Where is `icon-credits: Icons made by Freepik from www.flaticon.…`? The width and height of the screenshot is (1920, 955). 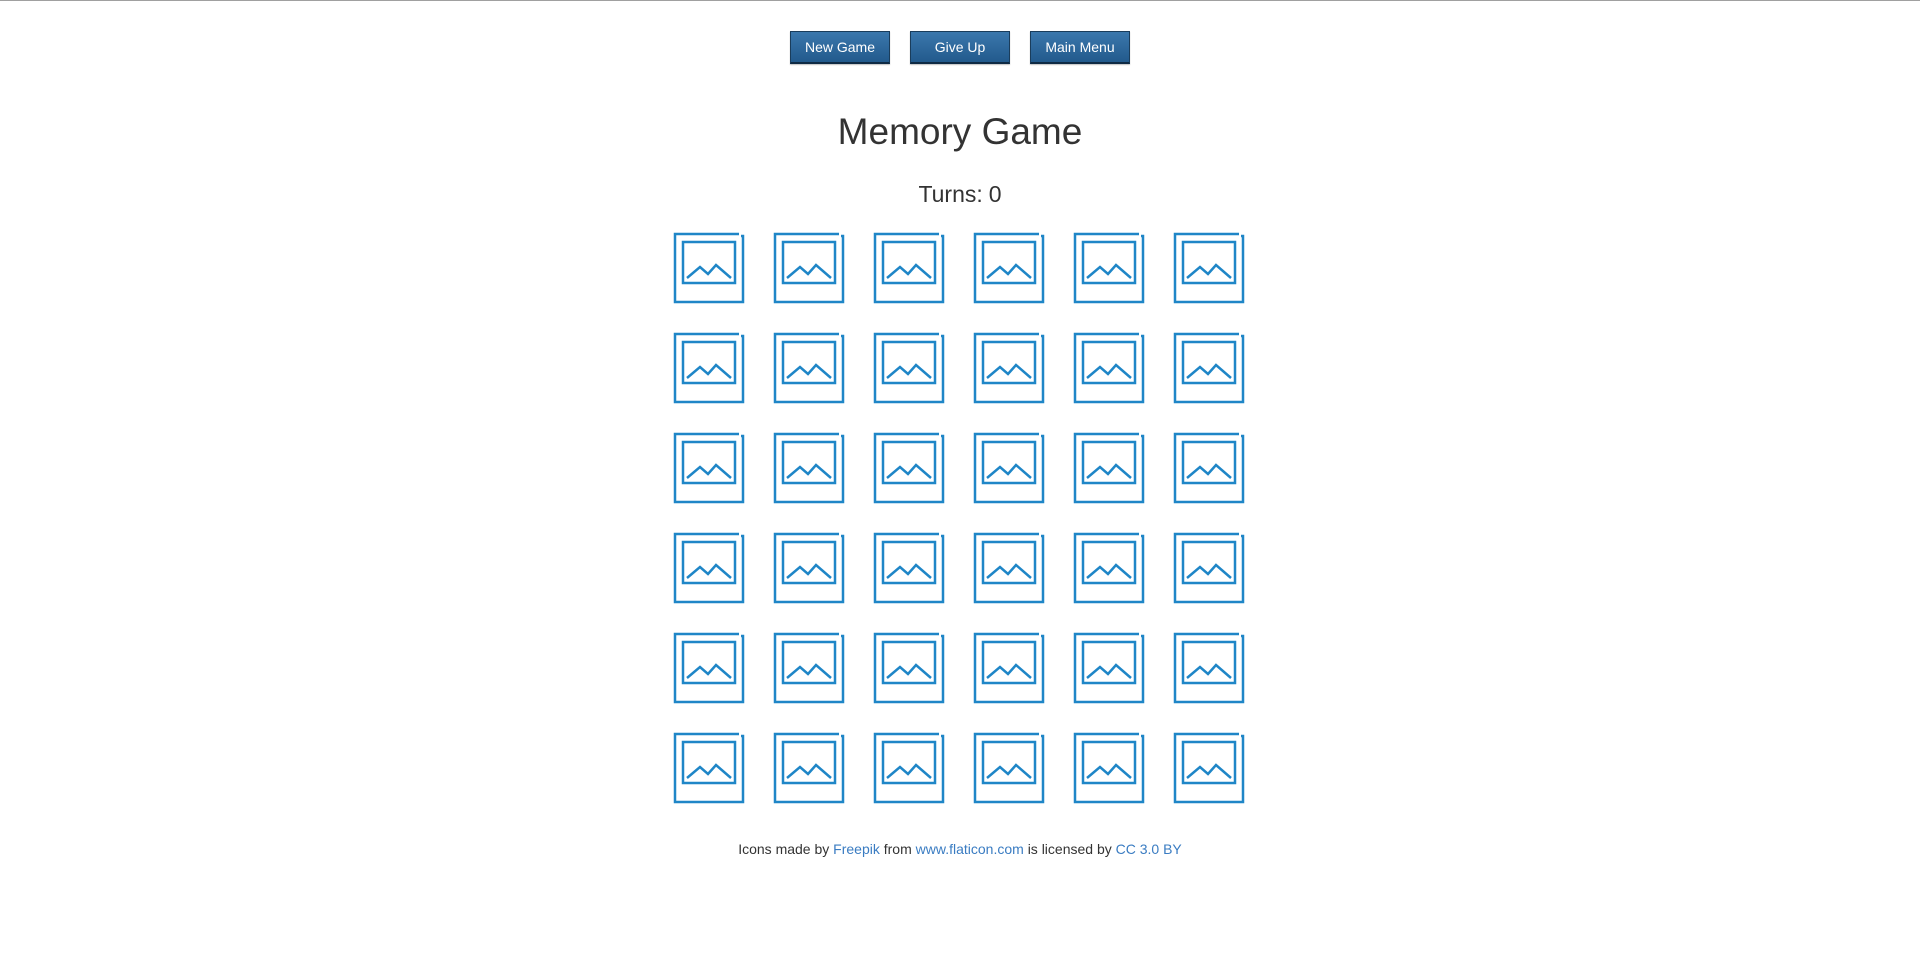 icon-credits: Icons made by Freepik from www.flaticon.… is located at coordinates (960, 849).